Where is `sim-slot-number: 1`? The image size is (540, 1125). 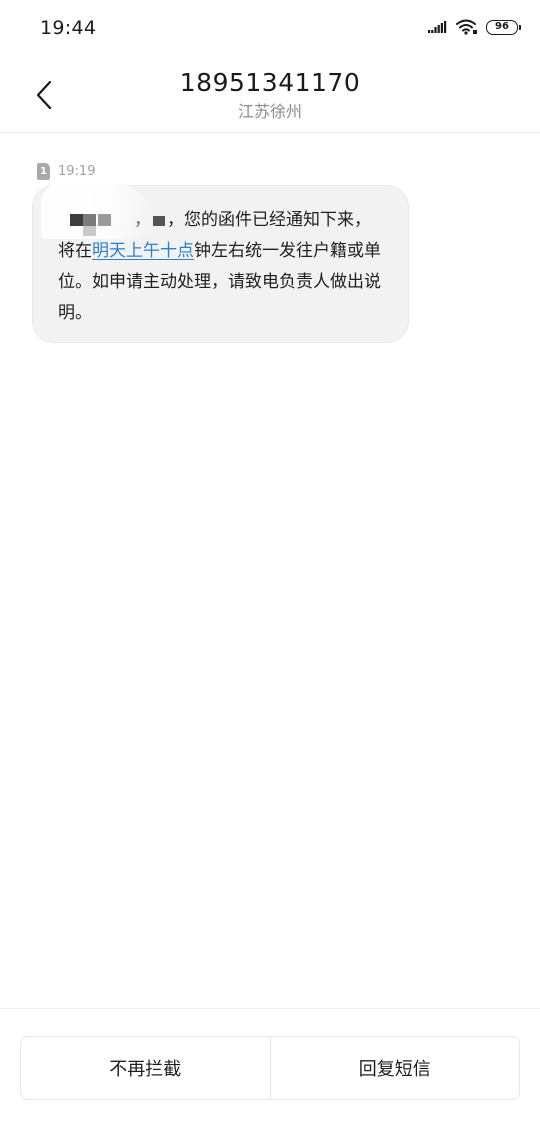 sim-slot-number: 1 is located at coordinates (43, 171).